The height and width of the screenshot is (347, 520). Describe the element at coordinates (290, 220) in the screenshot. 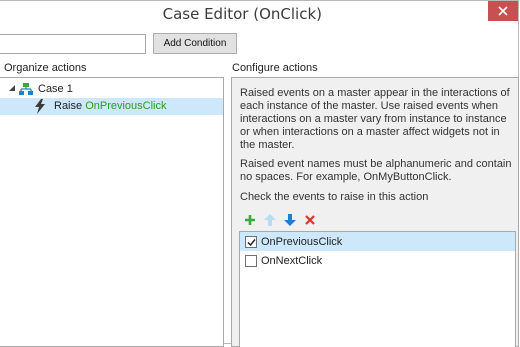

I see `move-down-icon` at that location.